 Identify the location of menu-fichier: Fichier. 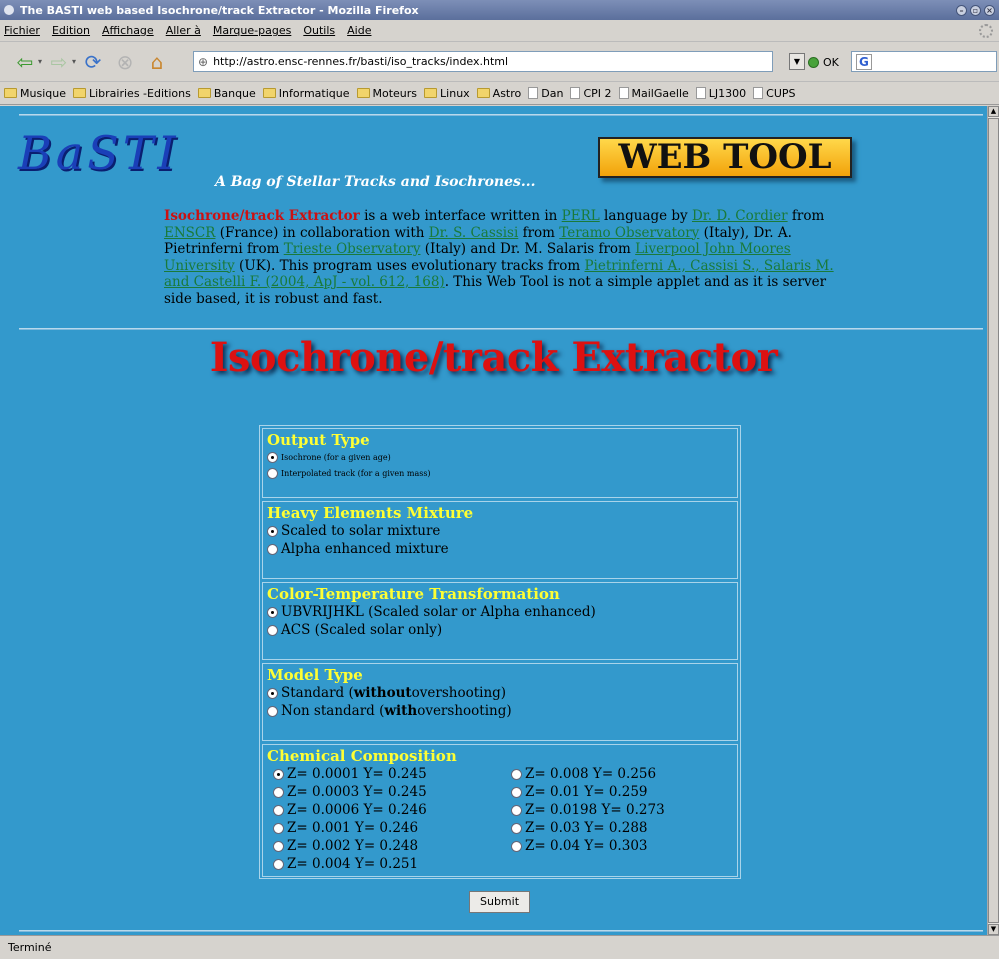
(22, 30).